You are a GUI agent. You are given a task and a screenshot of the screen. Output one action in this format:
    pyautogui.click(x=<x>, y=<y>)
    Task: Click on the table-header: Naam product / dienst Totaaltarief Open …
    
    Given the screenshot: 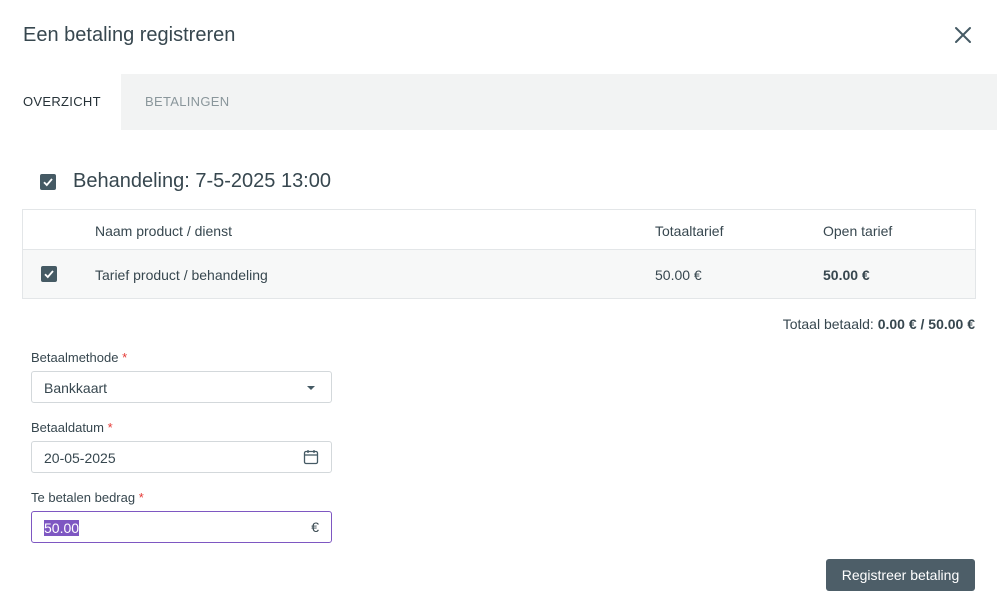 What is the action you would take?
    pyautogui.click(x=499, y=230)
    